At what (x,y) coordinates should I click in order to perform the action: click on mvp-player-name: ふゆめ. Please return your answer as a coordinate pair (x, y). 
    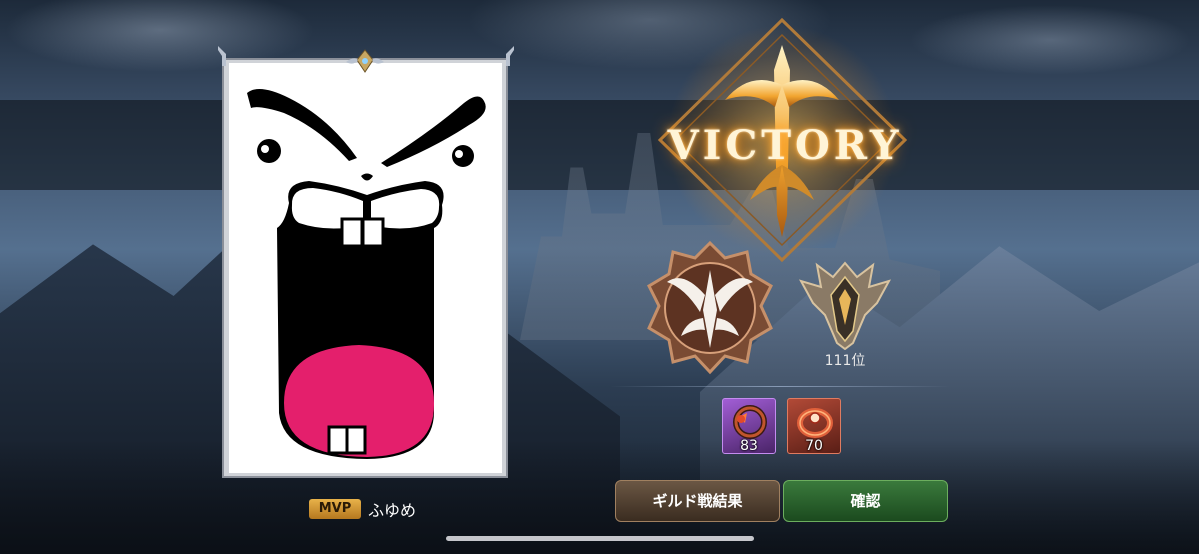
    Looking at the image, I should click on (392, 510).